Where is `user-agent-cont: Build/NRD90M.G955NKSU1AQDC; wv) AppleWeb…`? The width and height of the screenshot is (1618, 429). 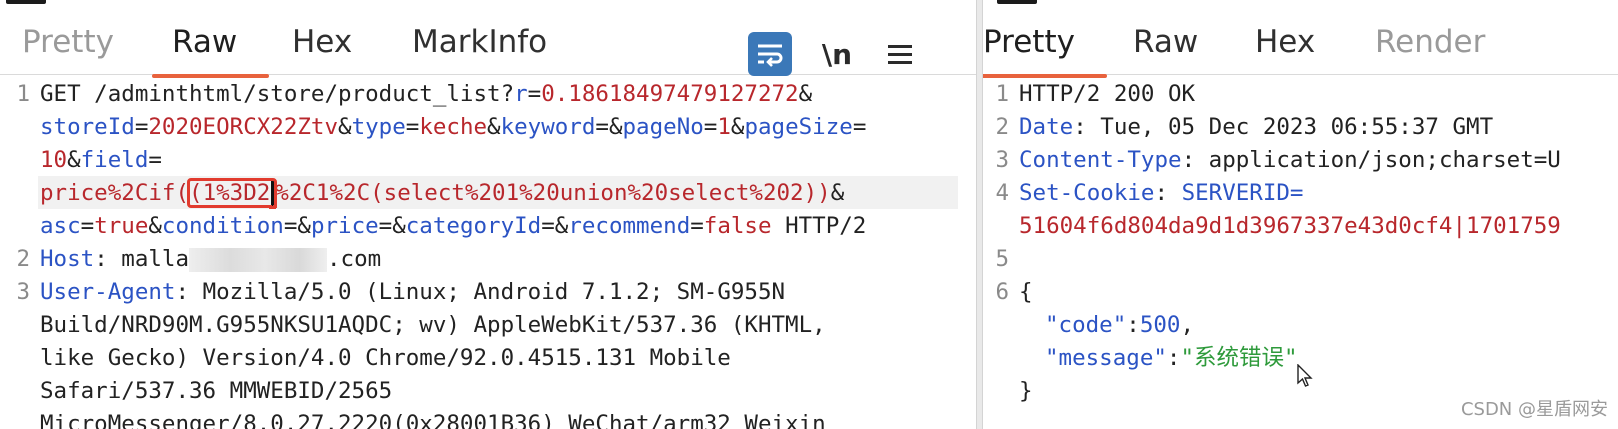 user-agent-cont: Build/NRD90M.G955NKSU1AQDC; wv) AppleWeb… is located at coordinates (433, 325).